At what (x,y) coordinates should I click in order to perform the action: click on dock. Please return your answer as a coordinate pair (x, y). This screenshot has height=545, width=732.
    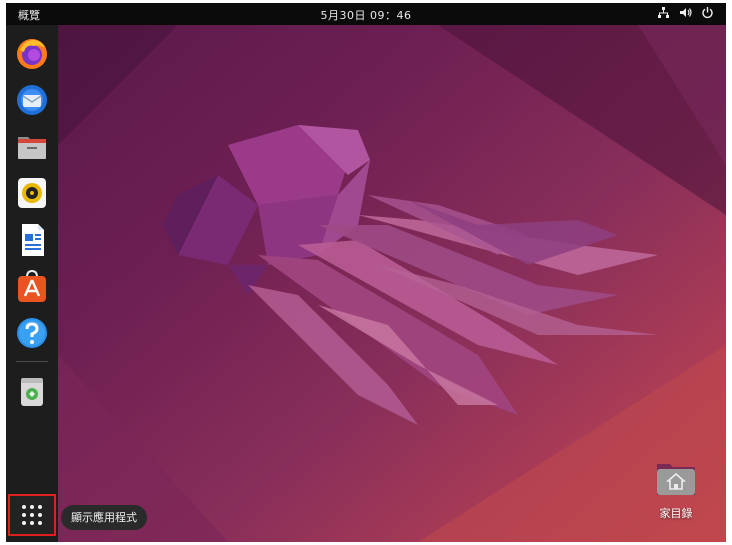
    Looking at the image, I should click on (32, 283).